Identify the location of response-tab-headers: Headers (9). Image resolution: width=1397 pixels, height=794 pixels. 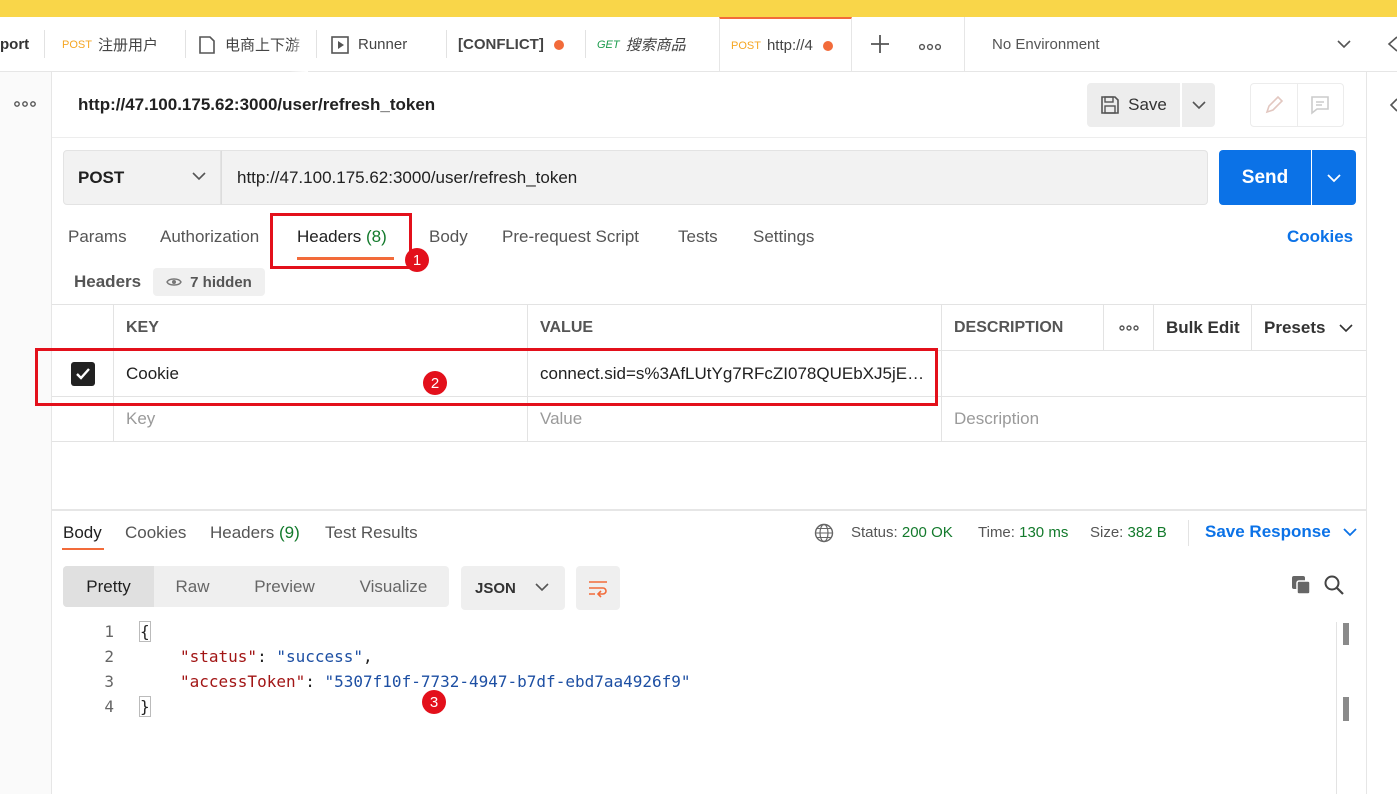
(255, 533).